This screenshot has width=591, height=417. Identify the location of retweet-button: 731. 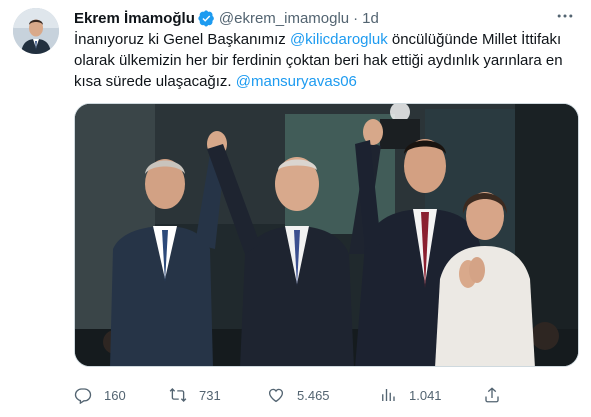
(195, 395).